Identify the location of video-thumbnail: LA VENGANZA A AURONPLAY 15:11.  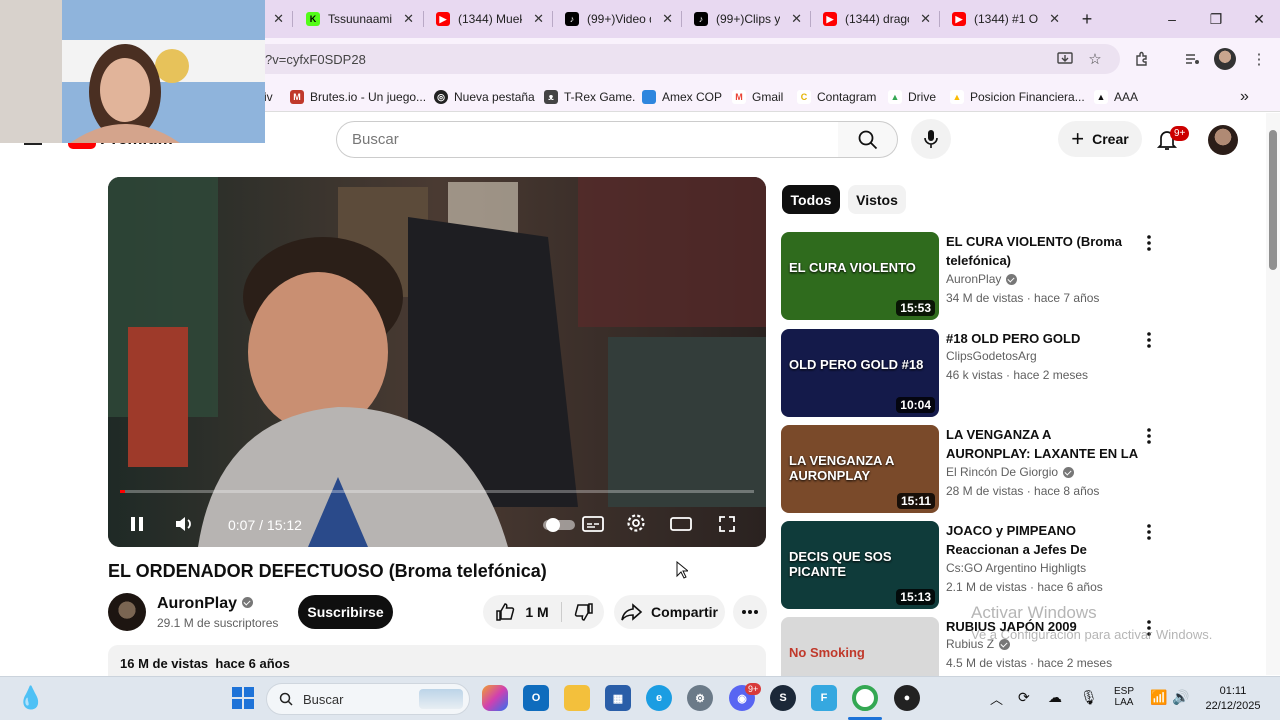
(860, 469).